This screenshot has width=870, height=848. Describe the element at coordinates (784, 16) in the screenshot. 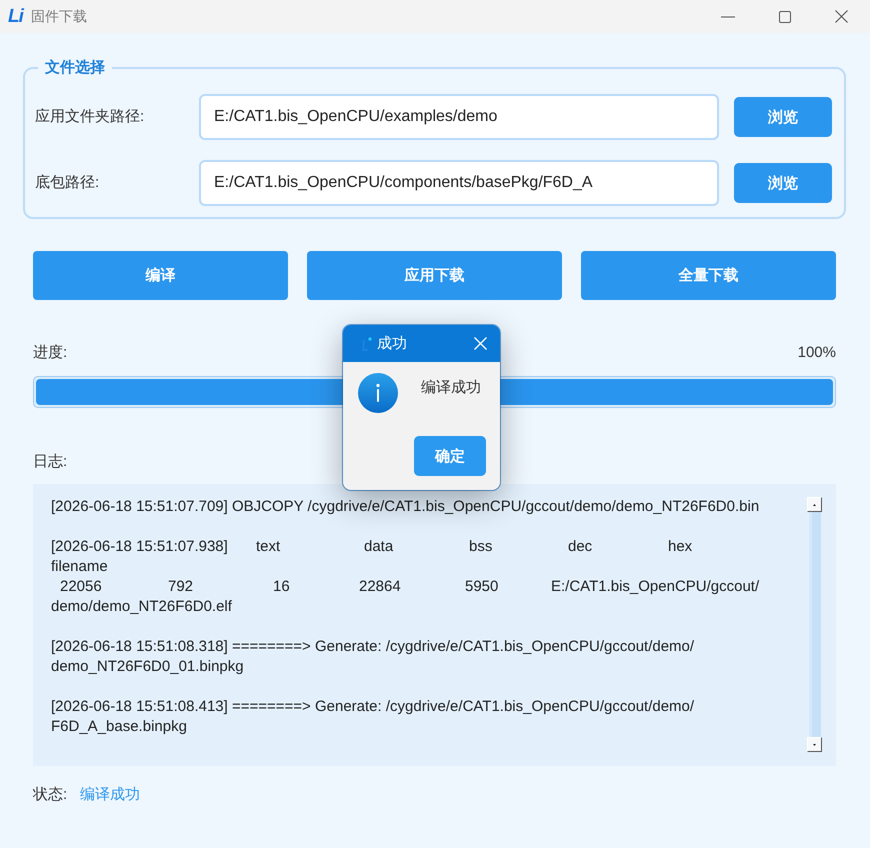

I see `maximize-icon` at that location.